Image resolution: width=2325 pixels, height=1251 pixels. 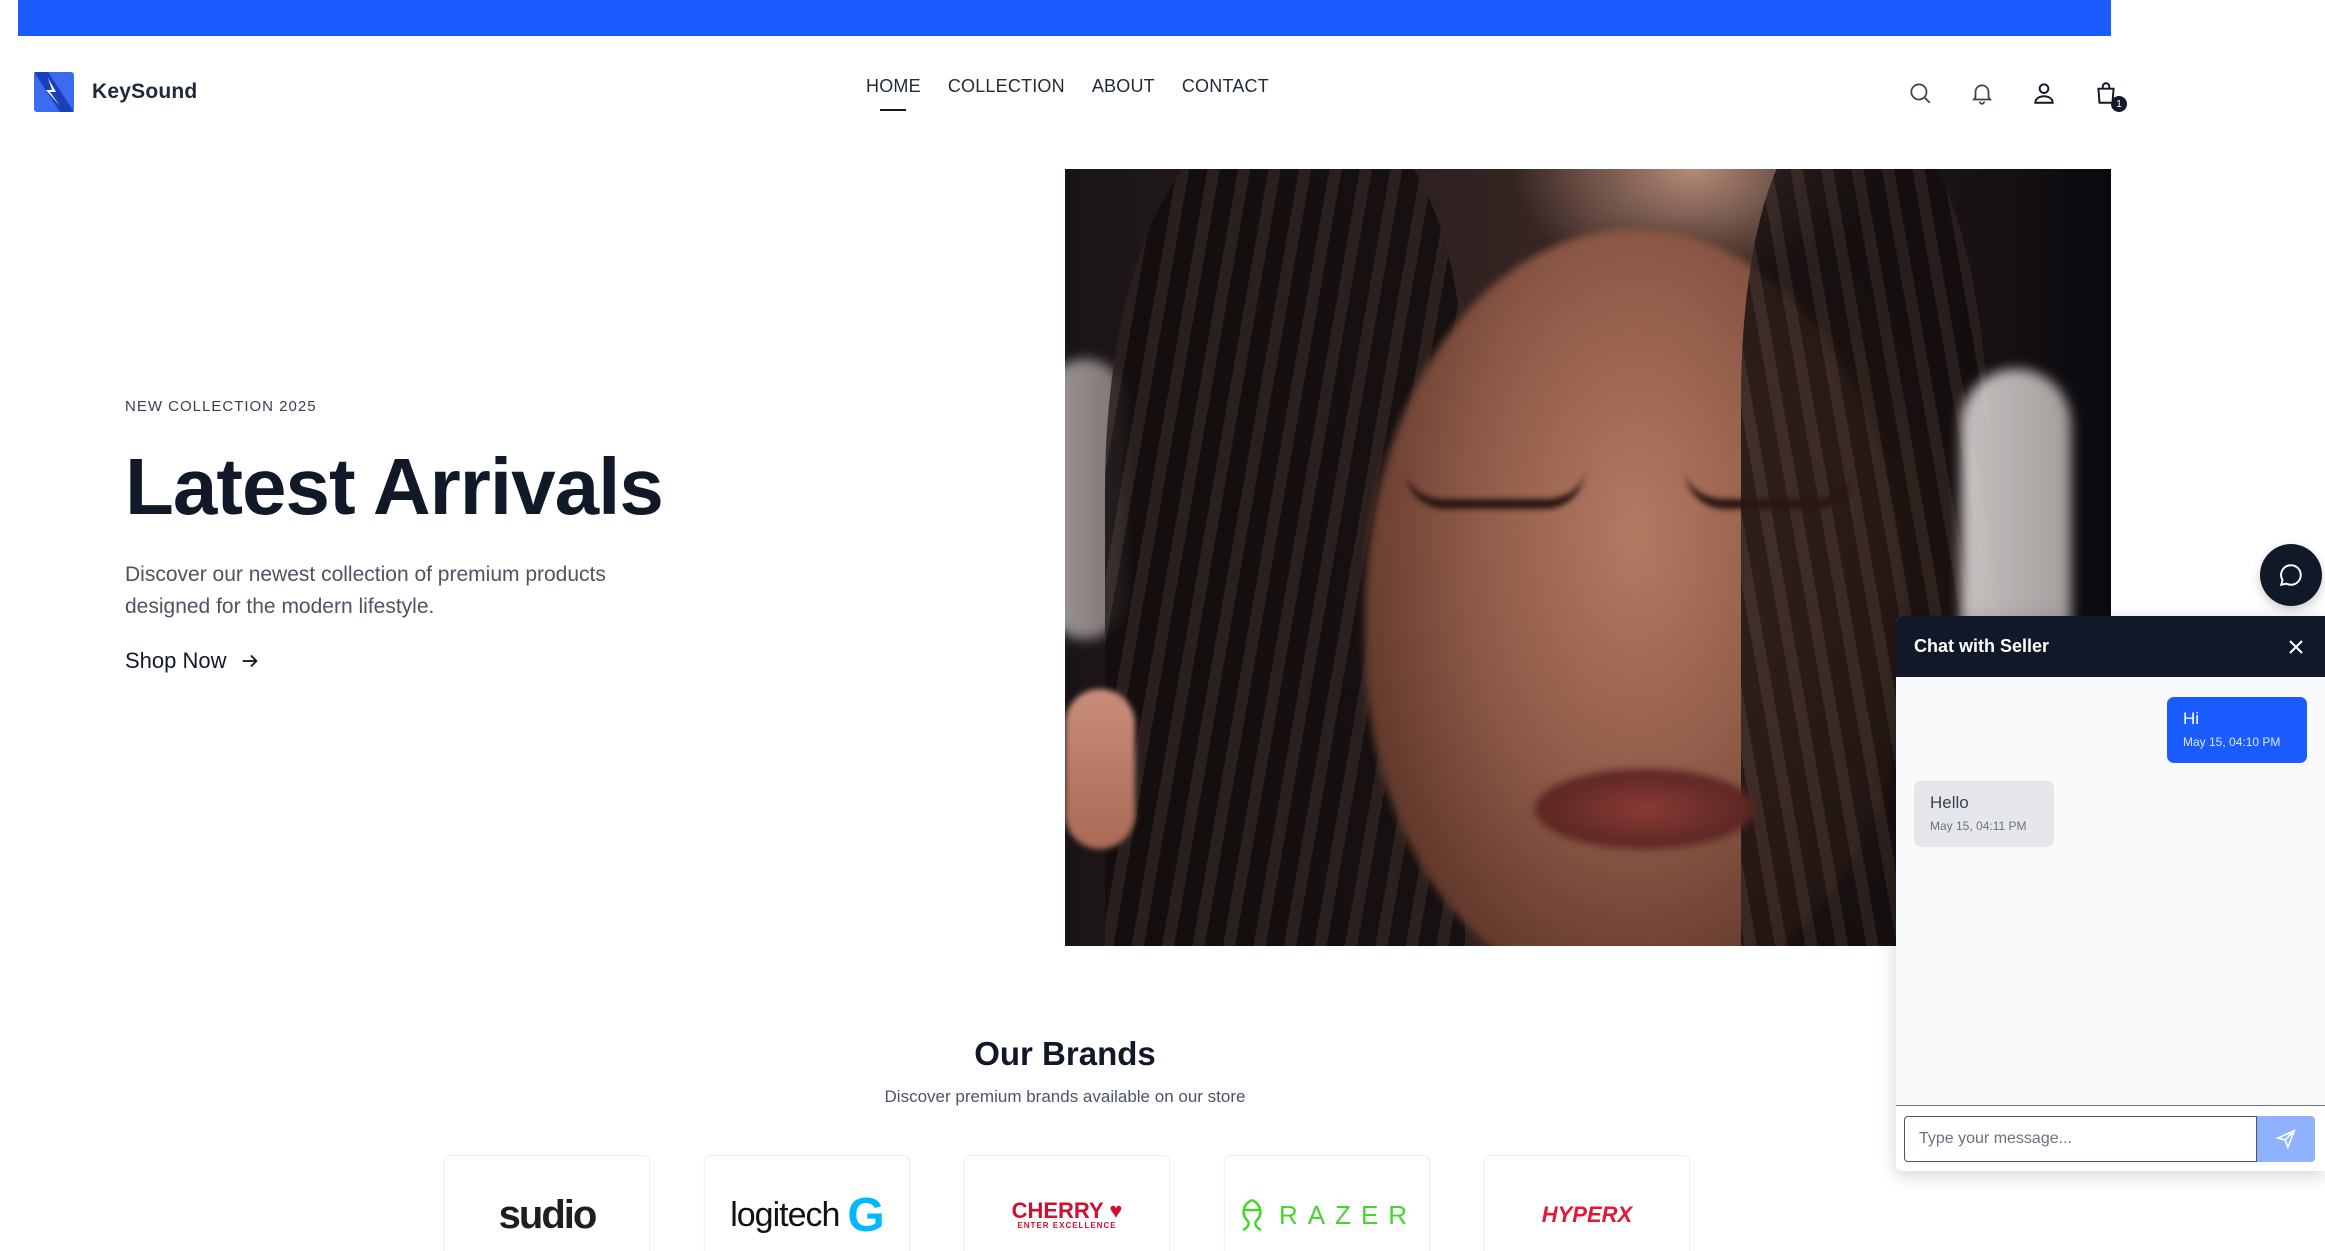 I want to click on chat-bubble-icon, so click(x=2290, y=575).